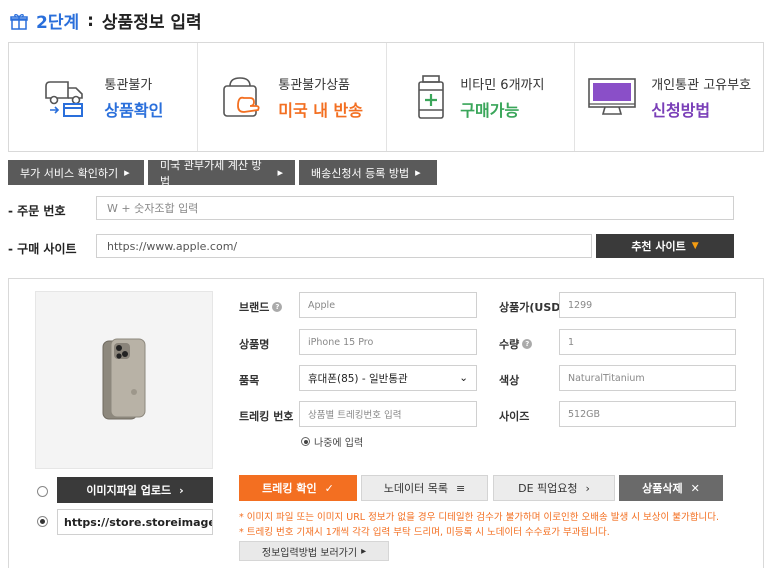 The image size is (773, 568). Describe the element at coordinates (138, 522) in the screenshot. I see `image-url-value: https://store.storeimages.c` at that location.